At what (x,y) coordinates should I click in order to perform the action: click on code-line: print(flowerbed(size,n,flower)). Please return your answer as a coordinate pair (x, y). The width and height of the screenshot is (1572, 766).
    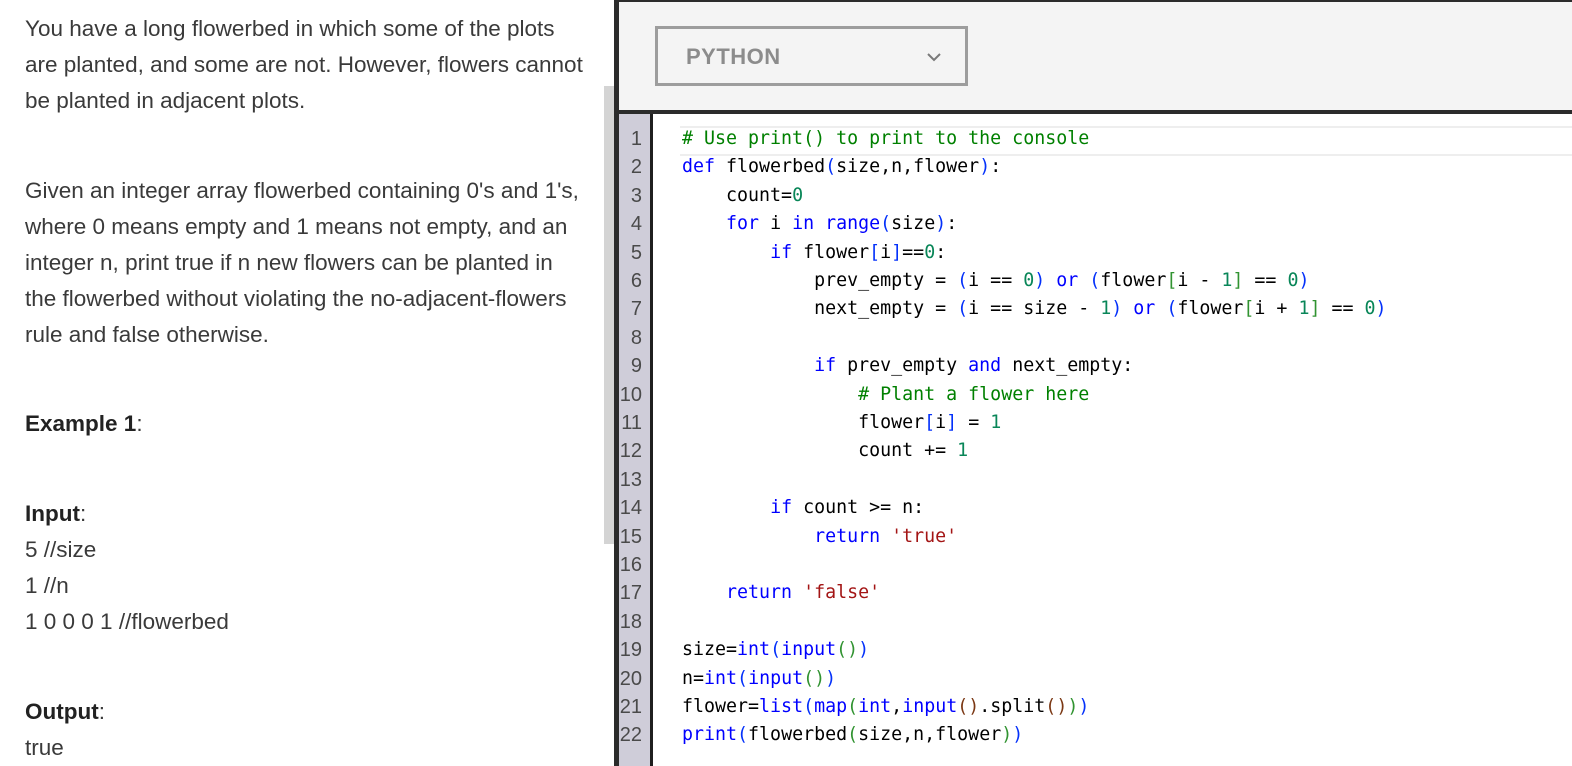
    Looking at the image, I should click on (853, 735).